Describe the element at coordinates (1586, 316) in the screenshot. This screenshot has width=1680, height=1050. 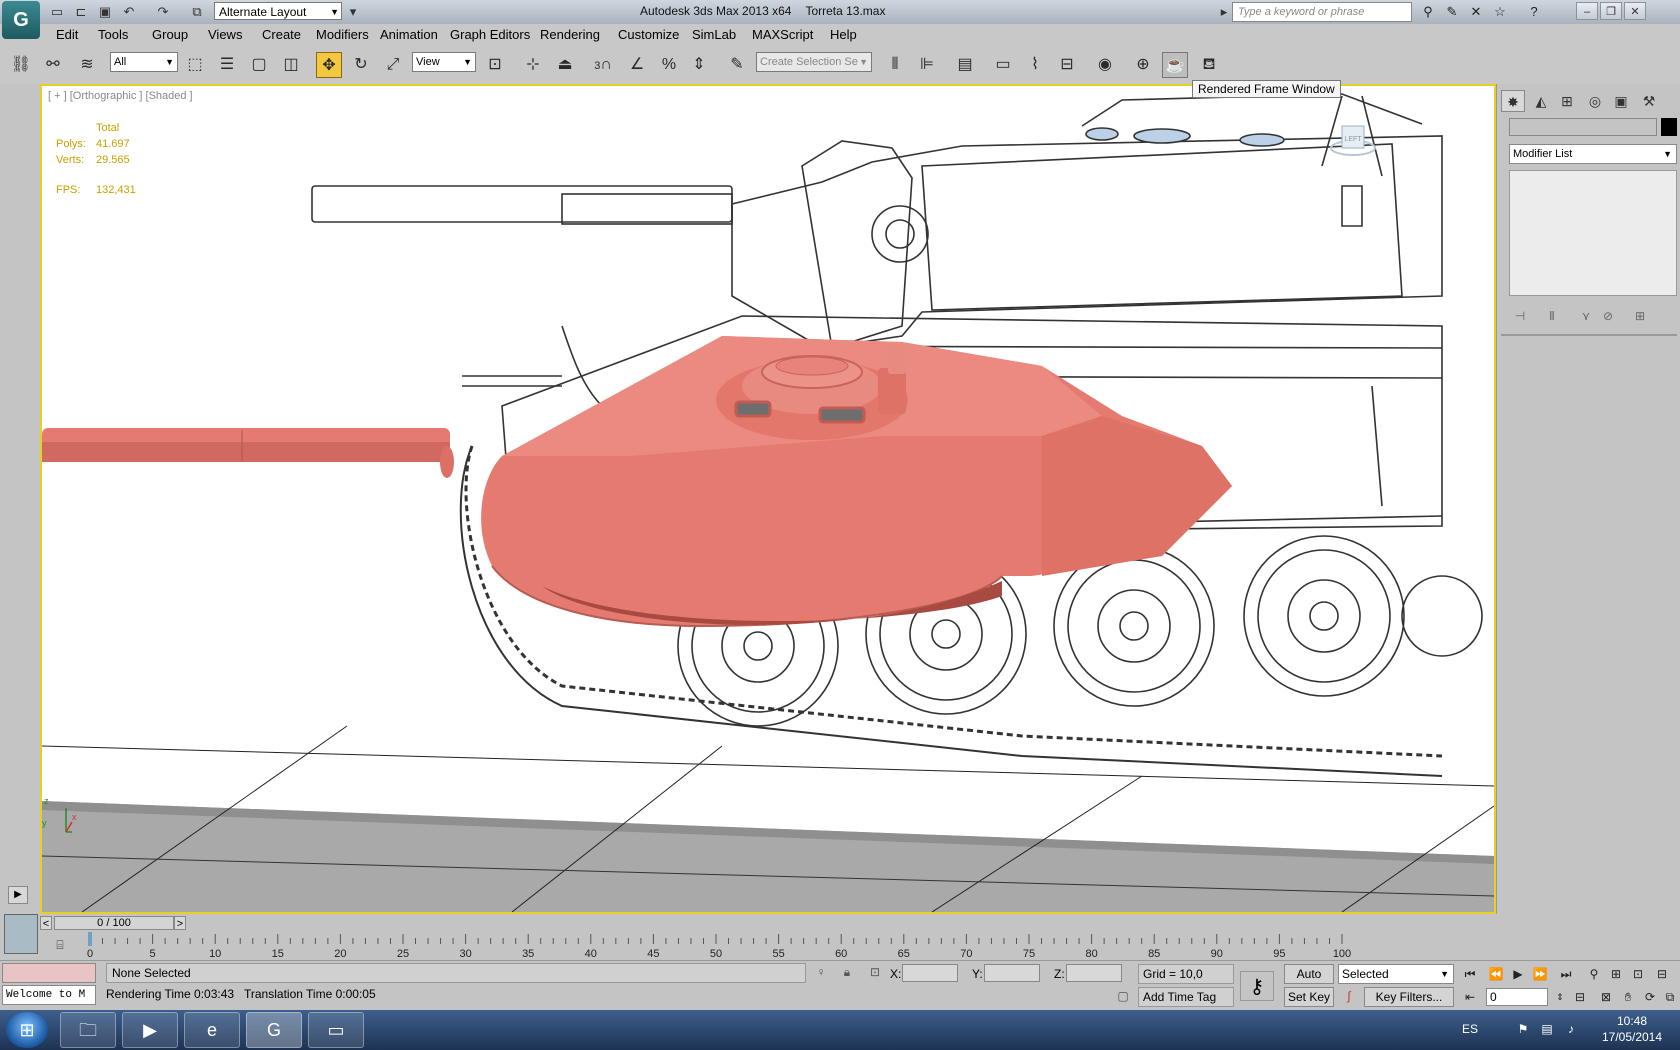
I see `make-unique-icon: ⋎` at that location.